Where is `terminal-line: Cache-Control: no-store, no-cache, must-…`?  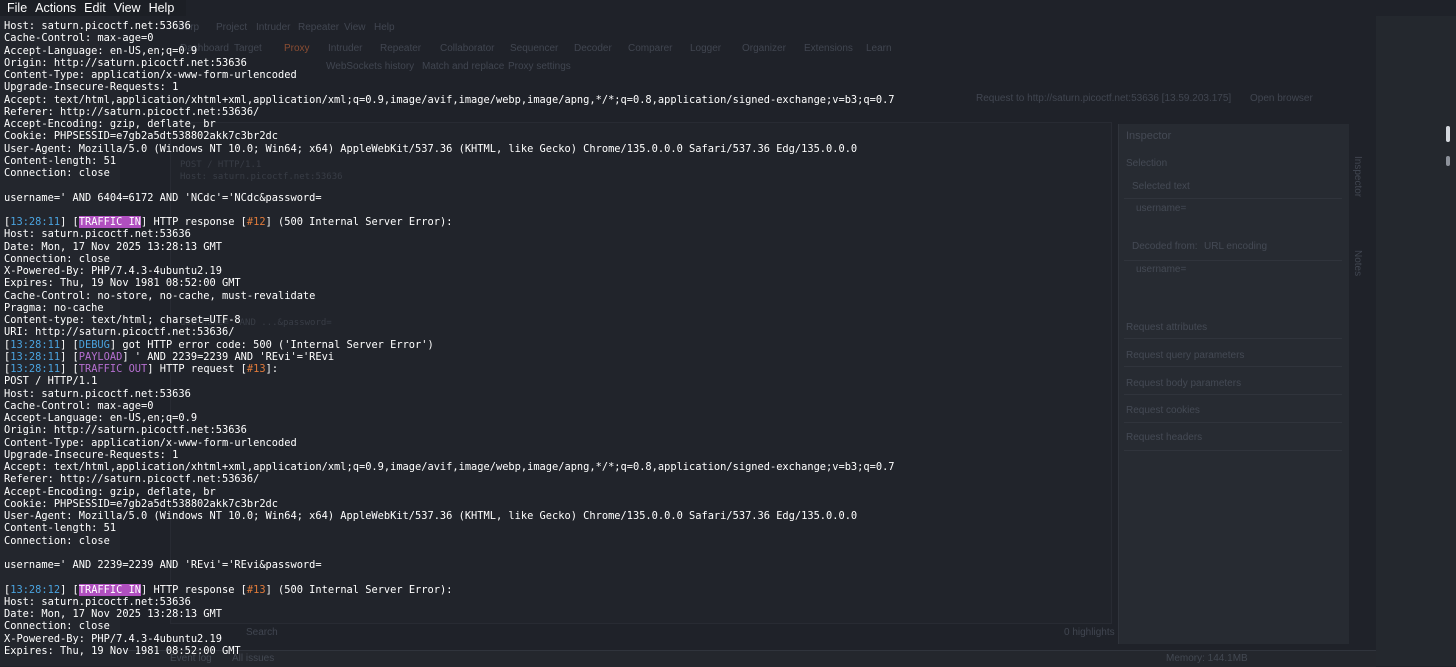
terminal-line: Cache-Control: no-store, no-cache, must-… is located at coordinates (160, 295).